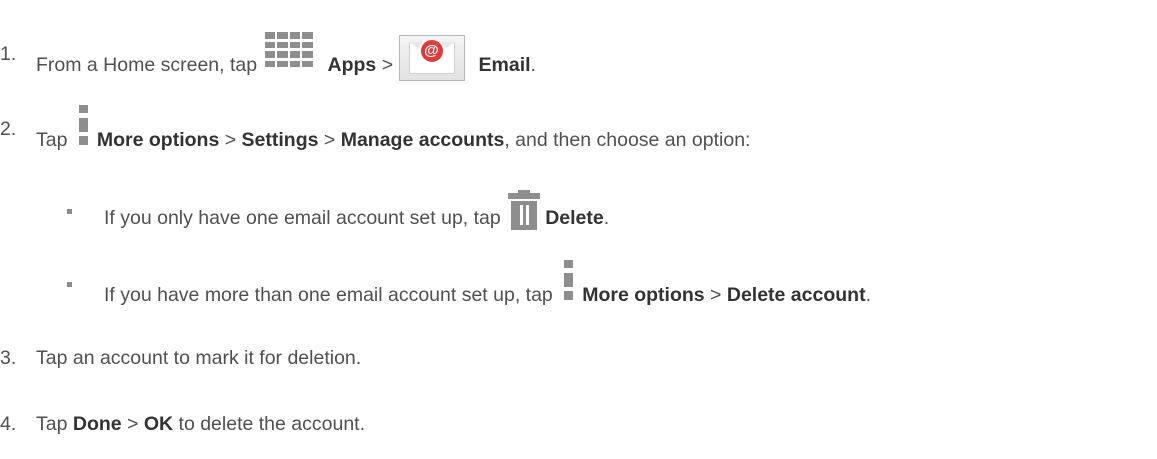 This screenshot has height=459, width=1157. I want to click on settings-label: Settings, so click(280, 140).